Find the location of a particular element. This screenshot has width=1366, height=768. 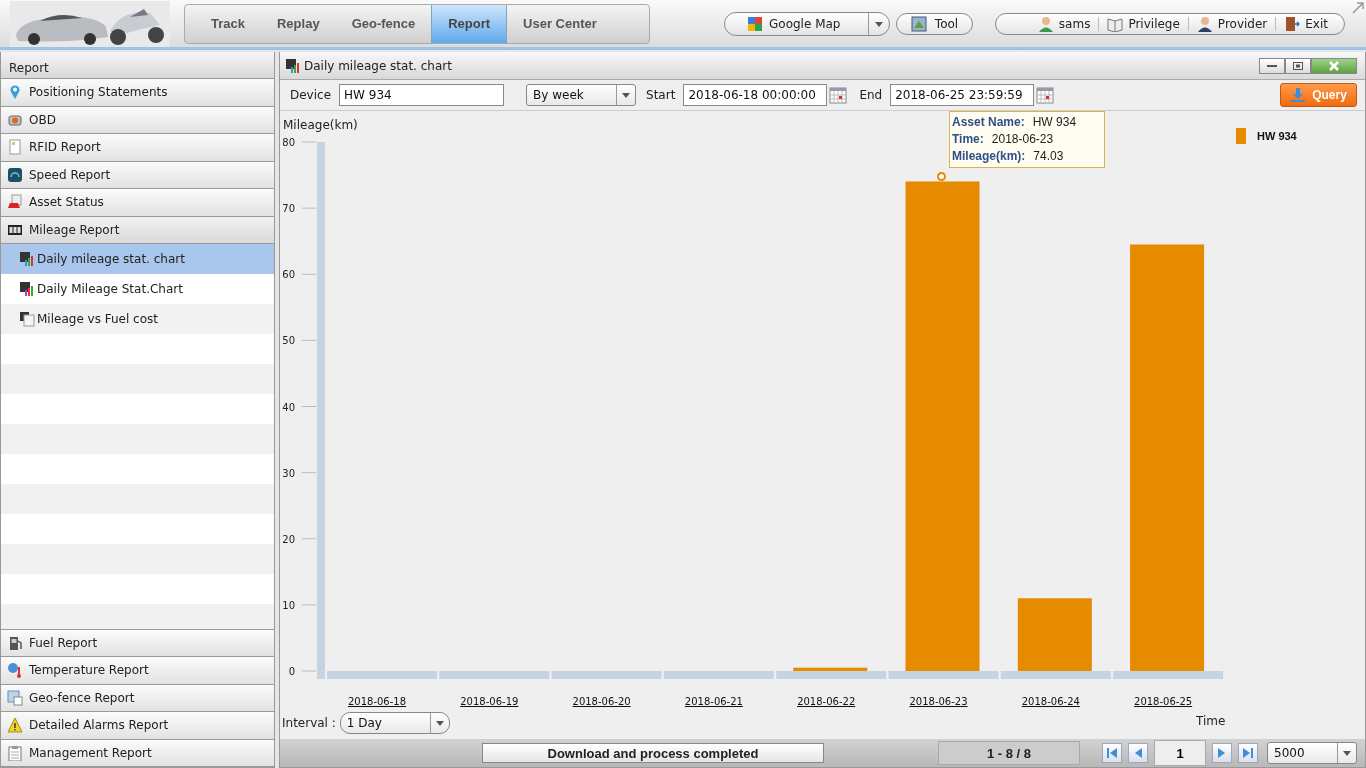

user-menu-item: Provider is located at coordinates (1232, 23).